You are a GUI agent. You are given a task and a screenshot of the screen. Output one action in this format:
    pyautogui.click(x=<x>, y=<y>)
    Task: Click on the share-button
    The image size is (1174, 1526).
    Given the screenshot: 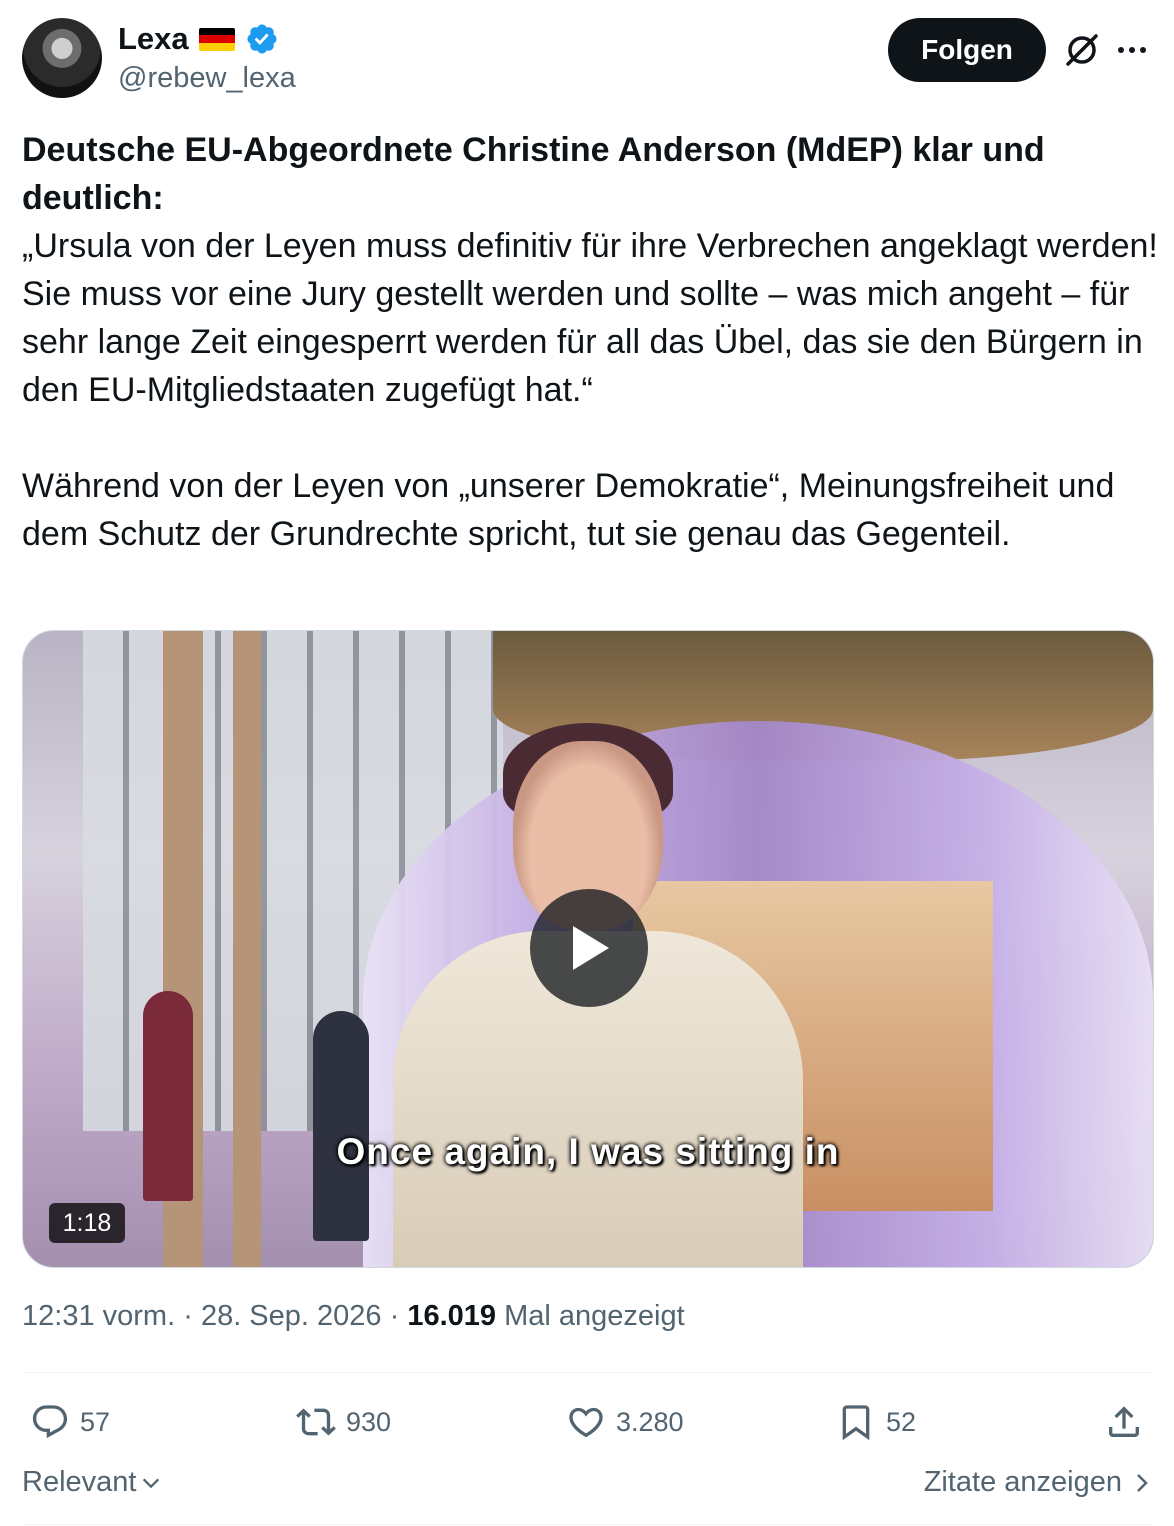 What is the action you would take?
    pyautogui.click(x=1124, y=1422)
    